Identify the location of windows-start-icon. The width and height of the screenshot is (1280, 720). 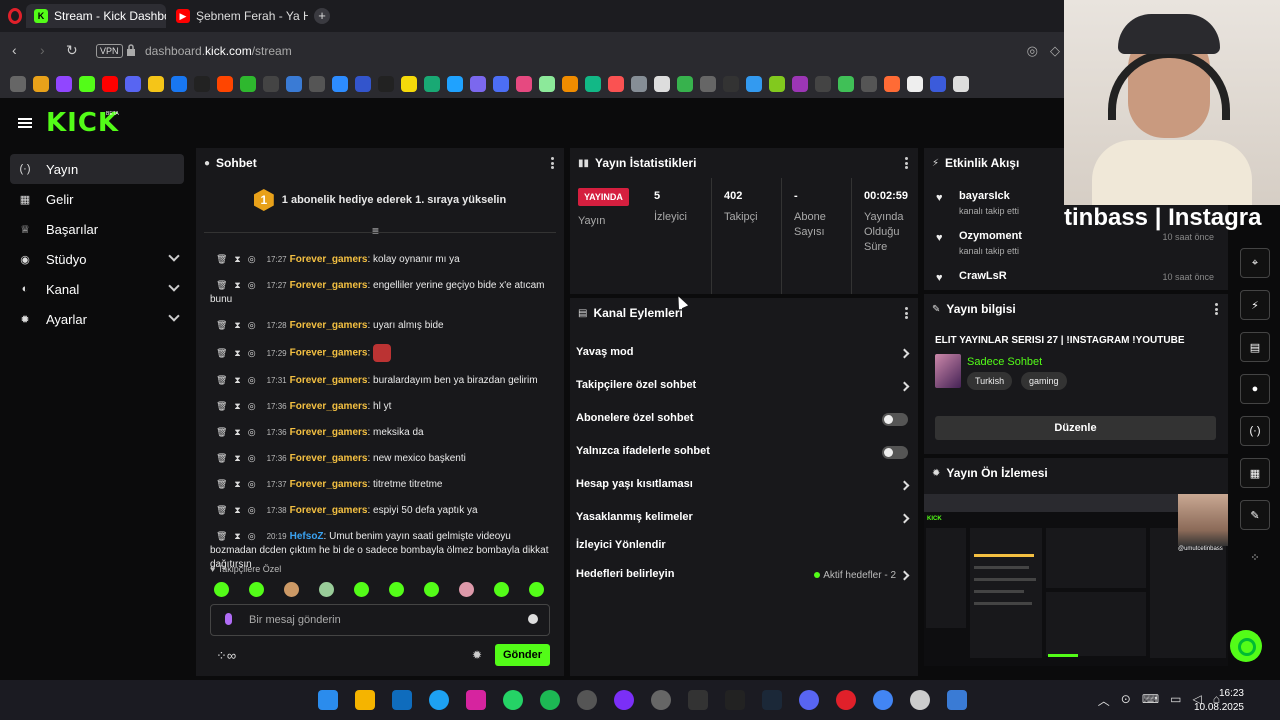
(328, 700).